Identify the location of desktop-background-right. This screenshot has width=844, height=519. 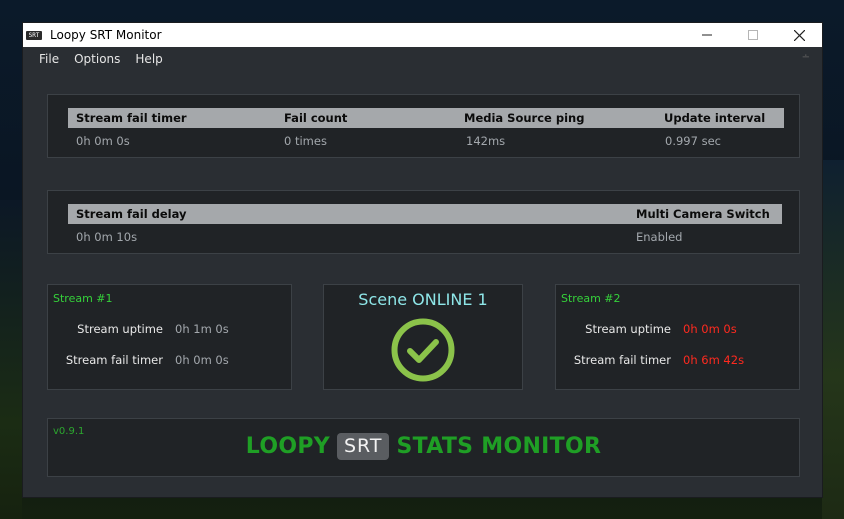
(833, 339).